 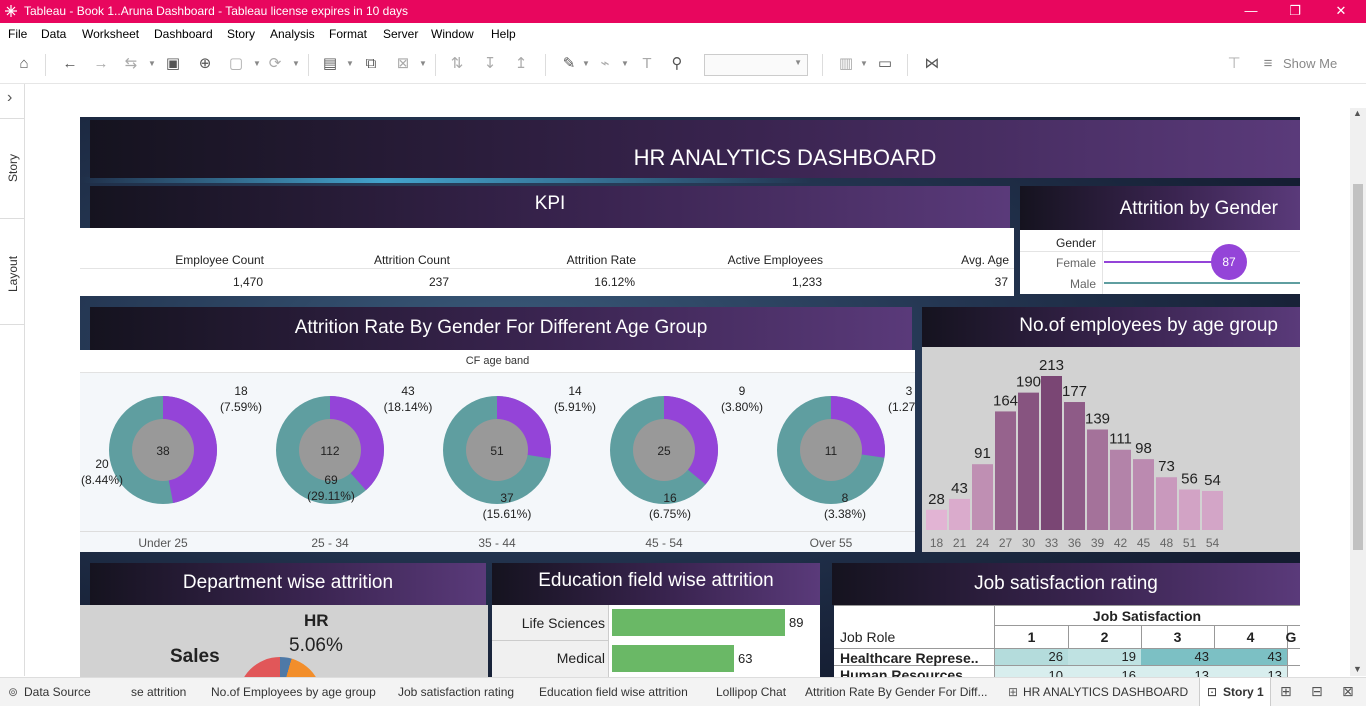 What do you see at coordinates (1357, 669) in the screenshot?
I see `scroll-down-icon: ▼` at bounding box center [1357, 669].